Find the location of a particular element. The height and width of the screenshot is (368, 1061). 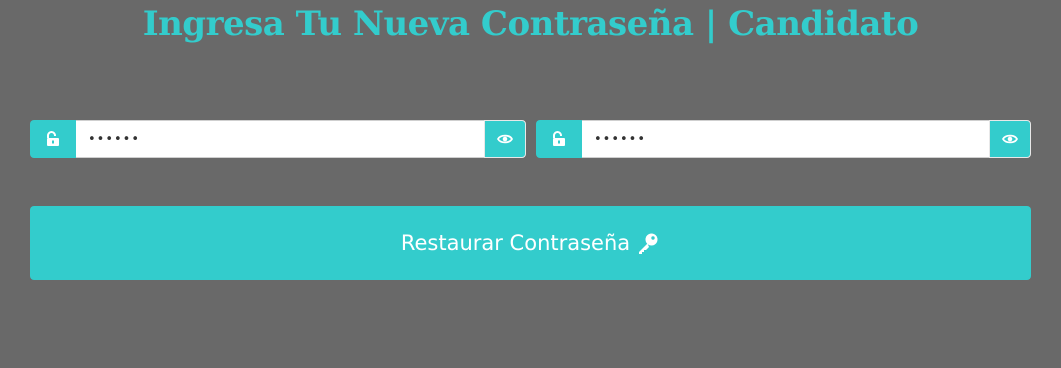

confirm-password-field is located at coordinates (783, 139).